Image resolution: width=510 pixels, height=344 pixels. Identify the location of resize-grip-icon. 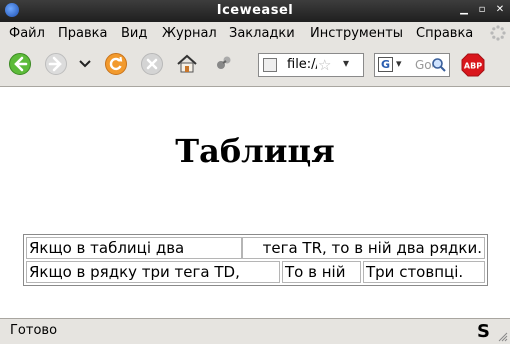
(503, 337).